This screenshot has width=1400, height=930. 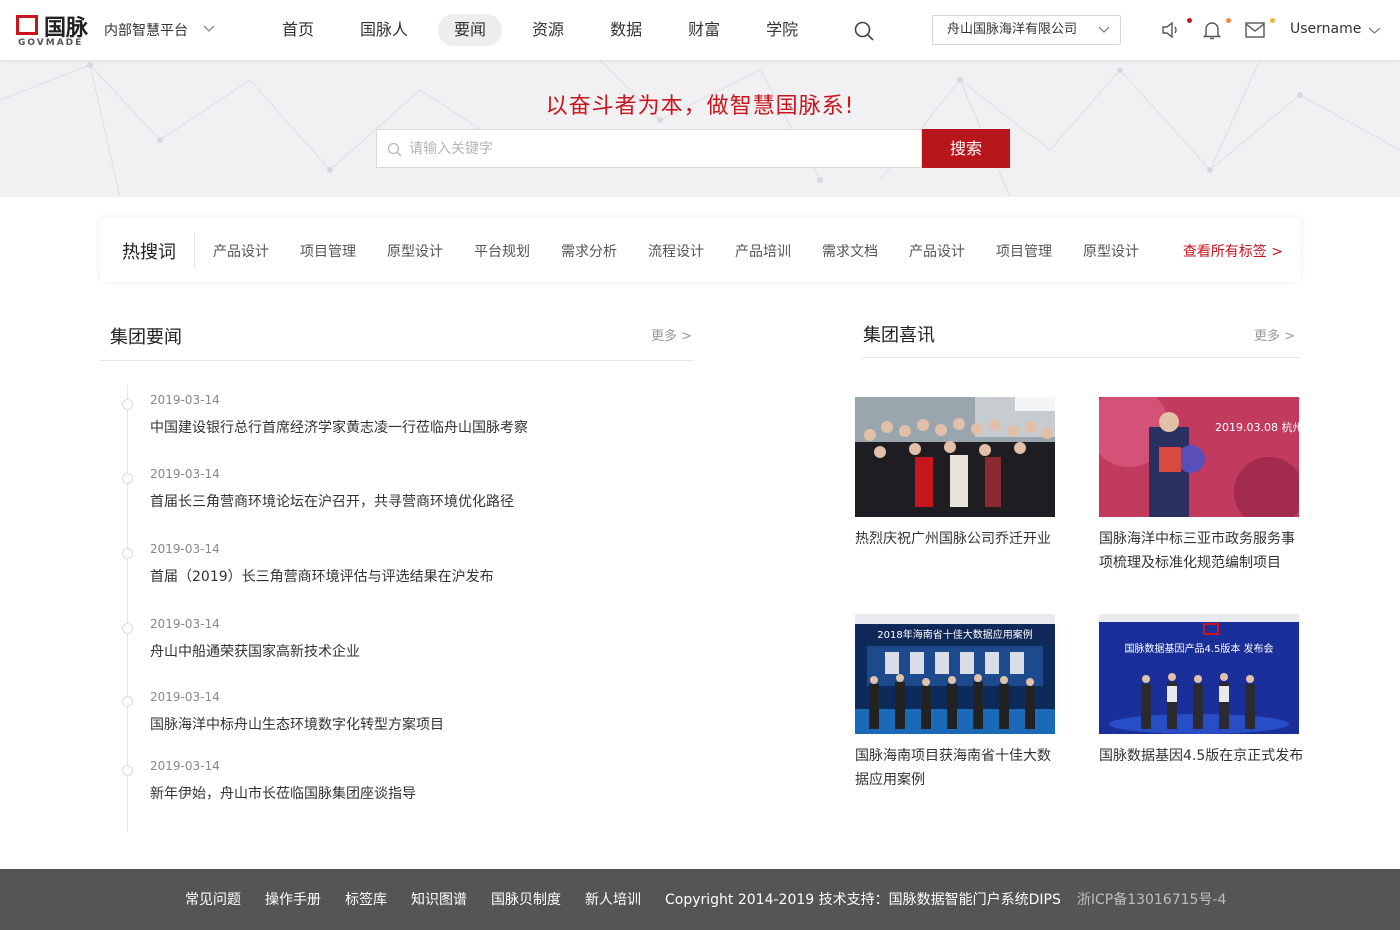 I want to click on group-photo, so click(x=955, y=457).